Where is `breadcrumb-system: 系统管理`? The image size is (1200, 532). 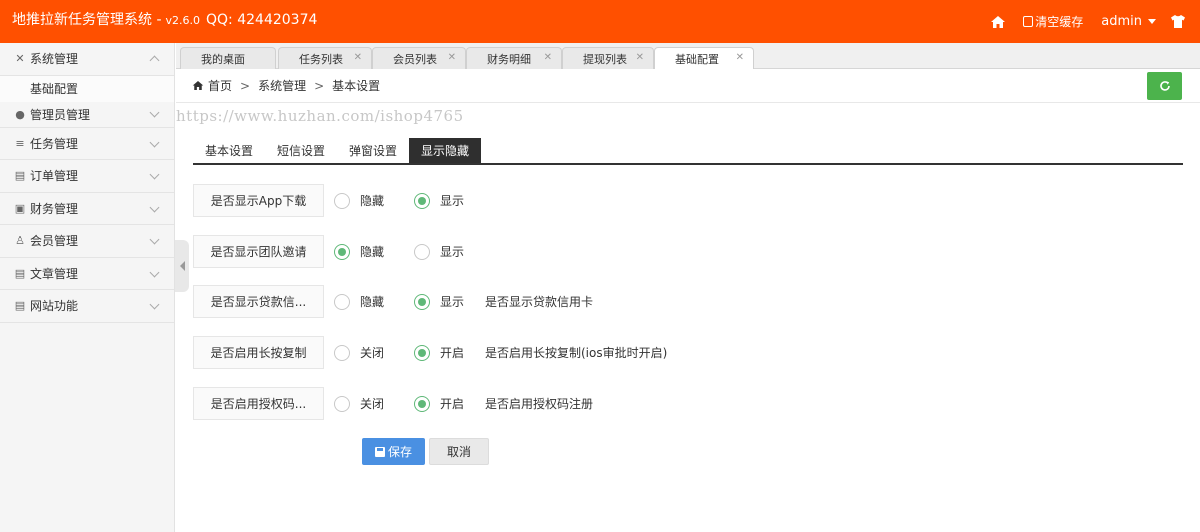
breadcrumb-system: 系统管理 is located at coordinates (282, 85).